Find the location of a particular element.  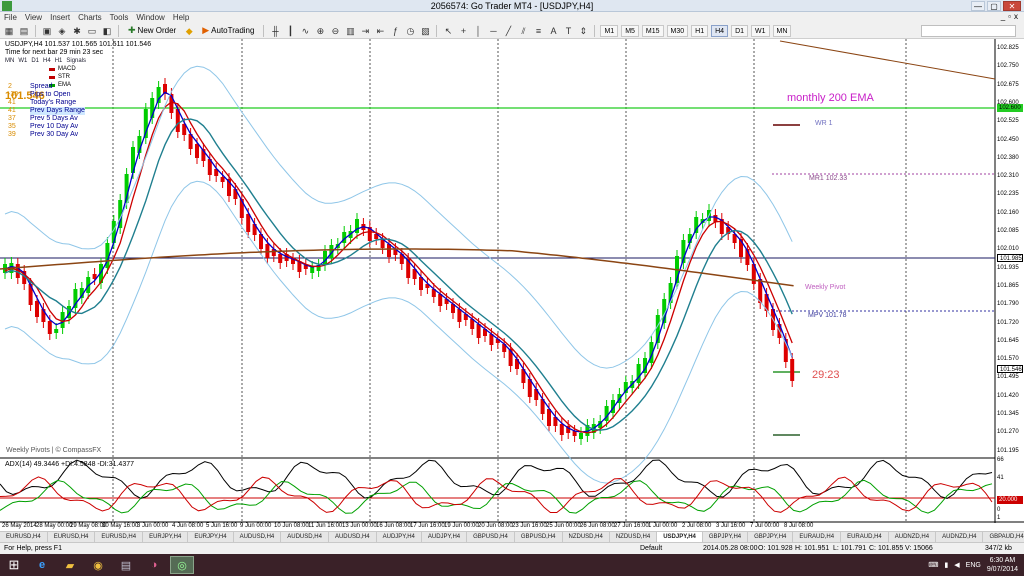

text-icon: A is located at coordinates (553, 31).